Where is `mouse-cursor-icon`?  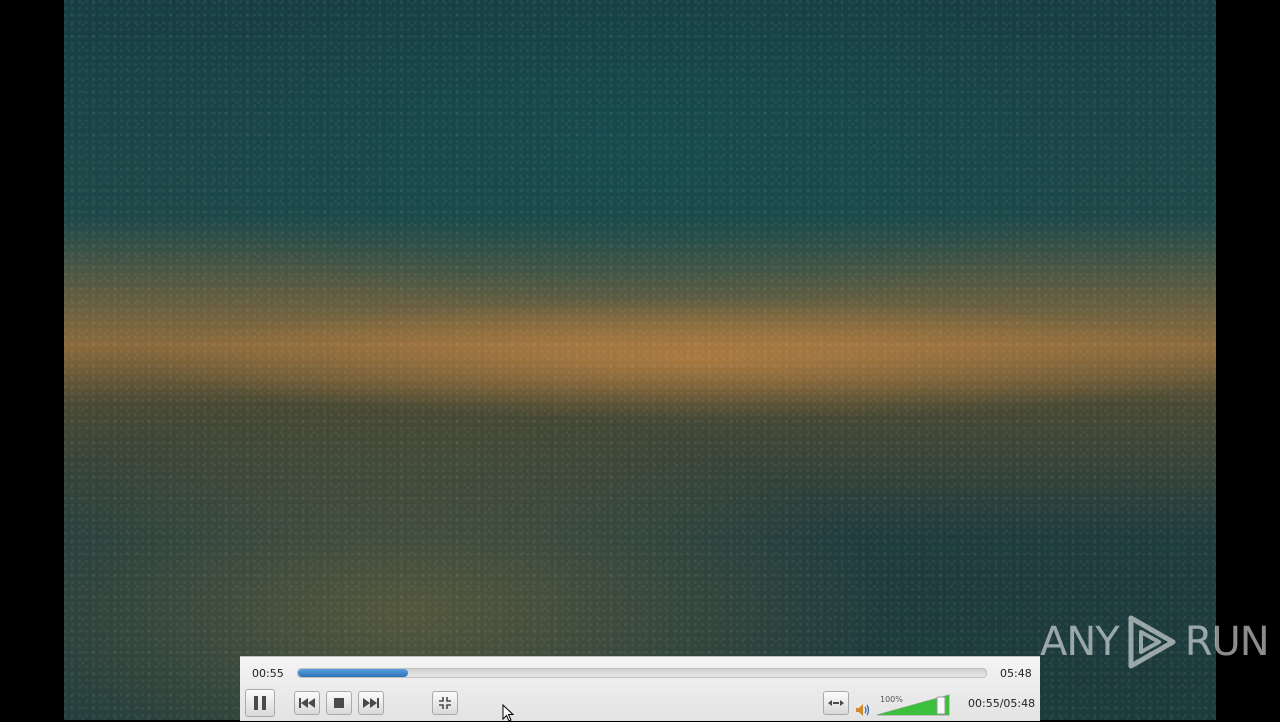 mouse-cursor-icon is located at coordinates (508, 713).